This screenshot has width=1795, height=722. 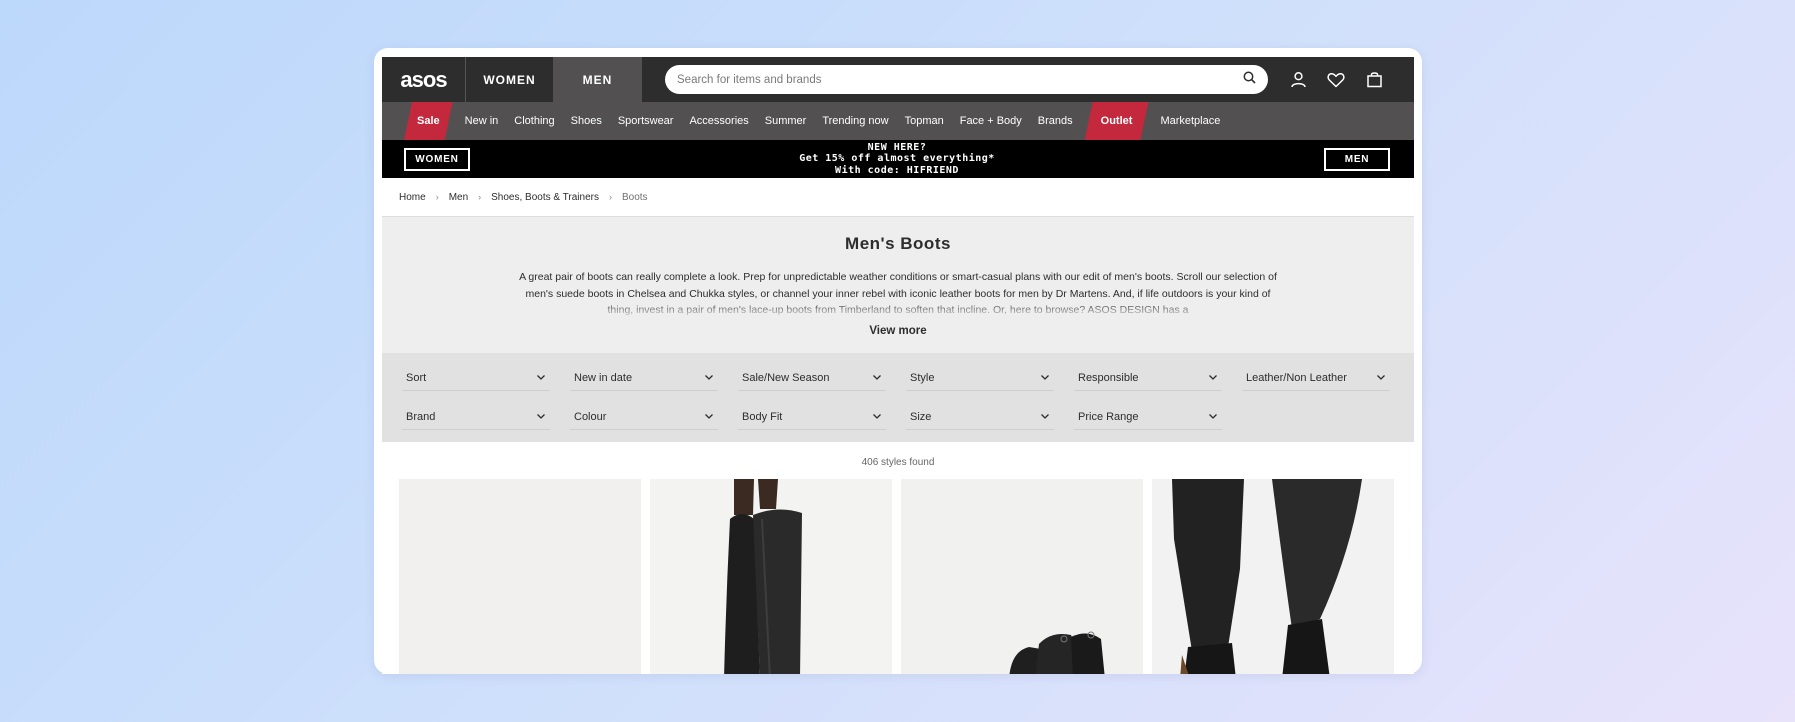 What do you see at coordinates (428, 121) in the screenshot?
I see `nav-sale: Sale` at bounding box center [428, 121].